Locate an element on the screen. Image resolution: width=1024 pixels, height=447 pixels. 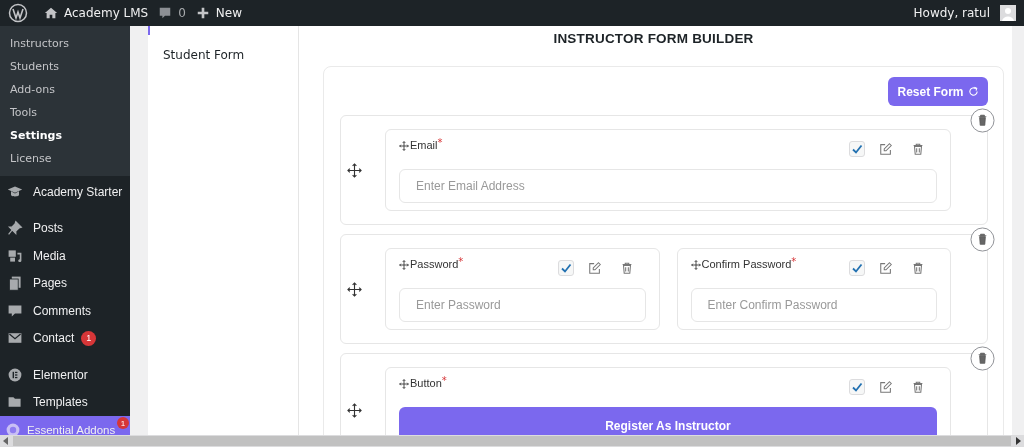
submenu-item: Students is located at coordinates (65, 66).